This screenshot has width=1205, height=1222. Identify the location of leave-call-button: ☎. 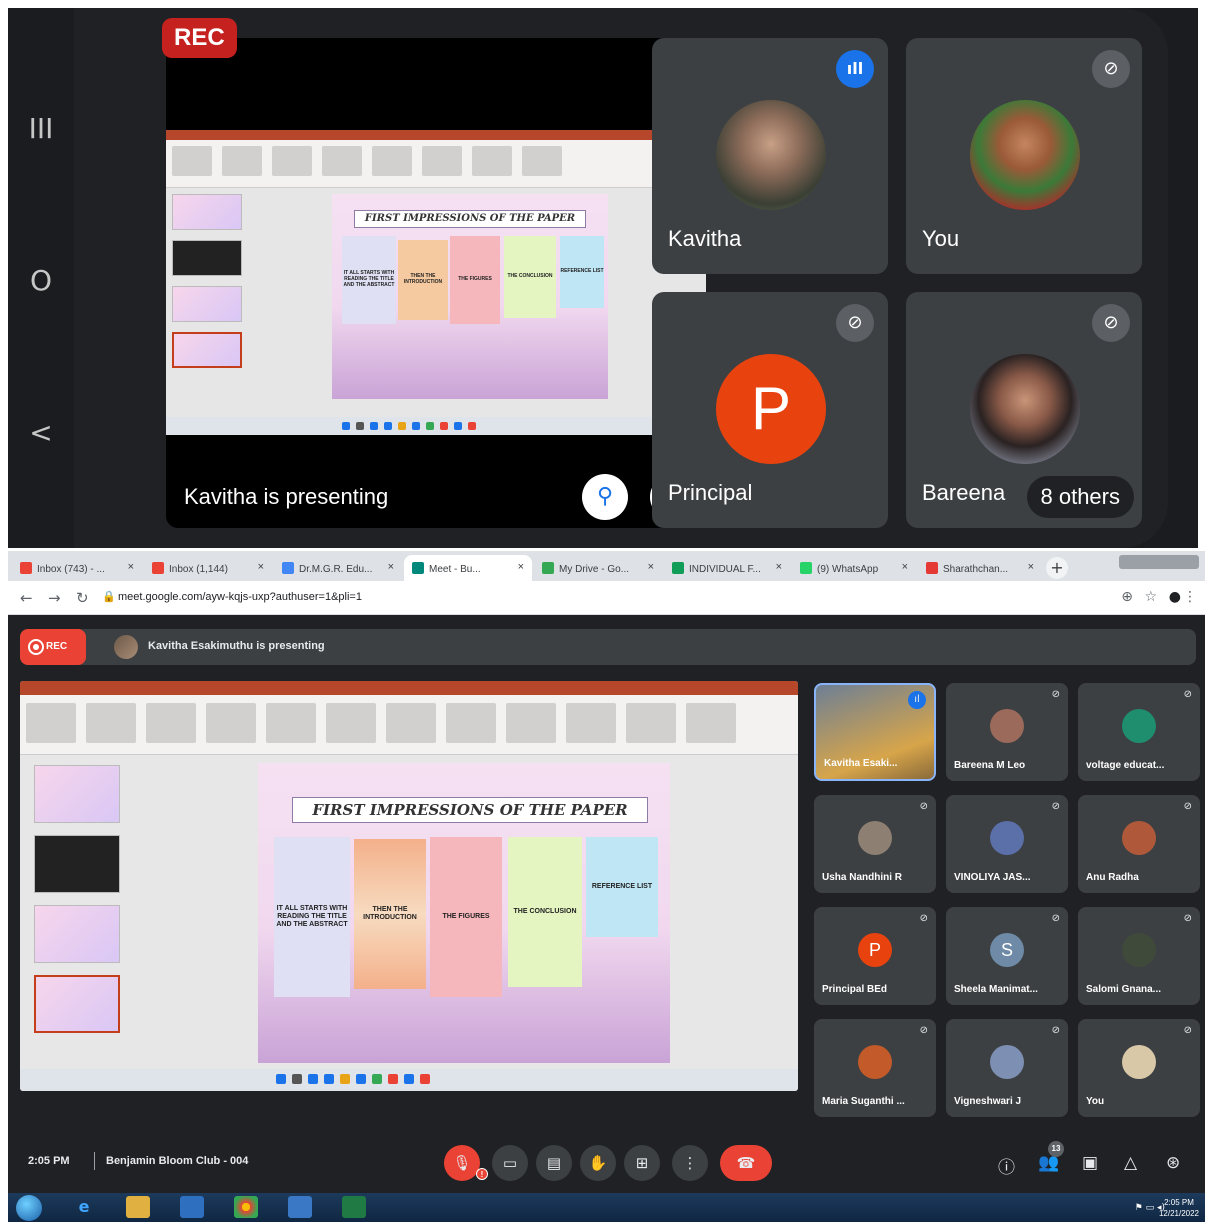
(746, 1163).